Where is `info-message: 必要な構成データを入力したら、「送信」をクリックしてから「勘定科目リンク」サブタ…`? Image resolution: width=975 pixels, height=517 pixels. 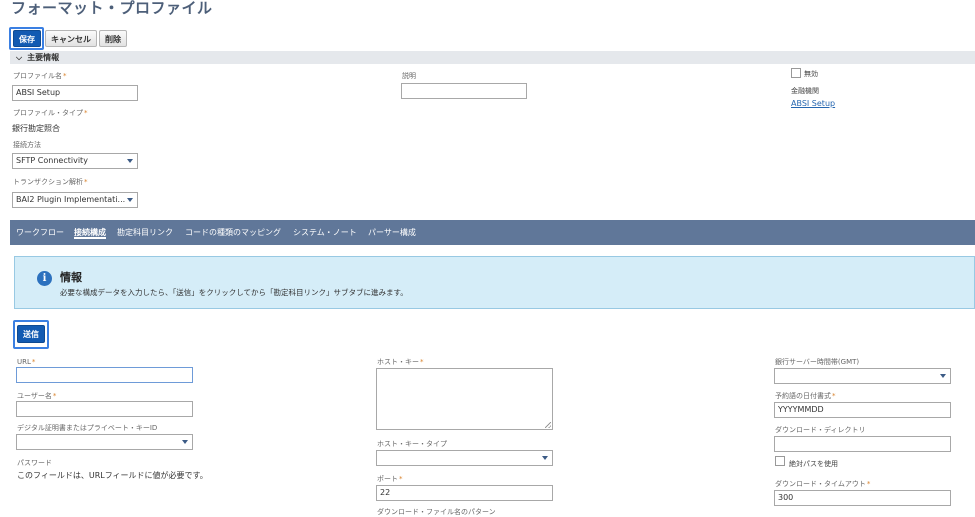
info-message: 必要な構成データを入力したら、「送信」をクリックしてから「勘定科目リンク」サブタ… is located at coordinates (234, 292).